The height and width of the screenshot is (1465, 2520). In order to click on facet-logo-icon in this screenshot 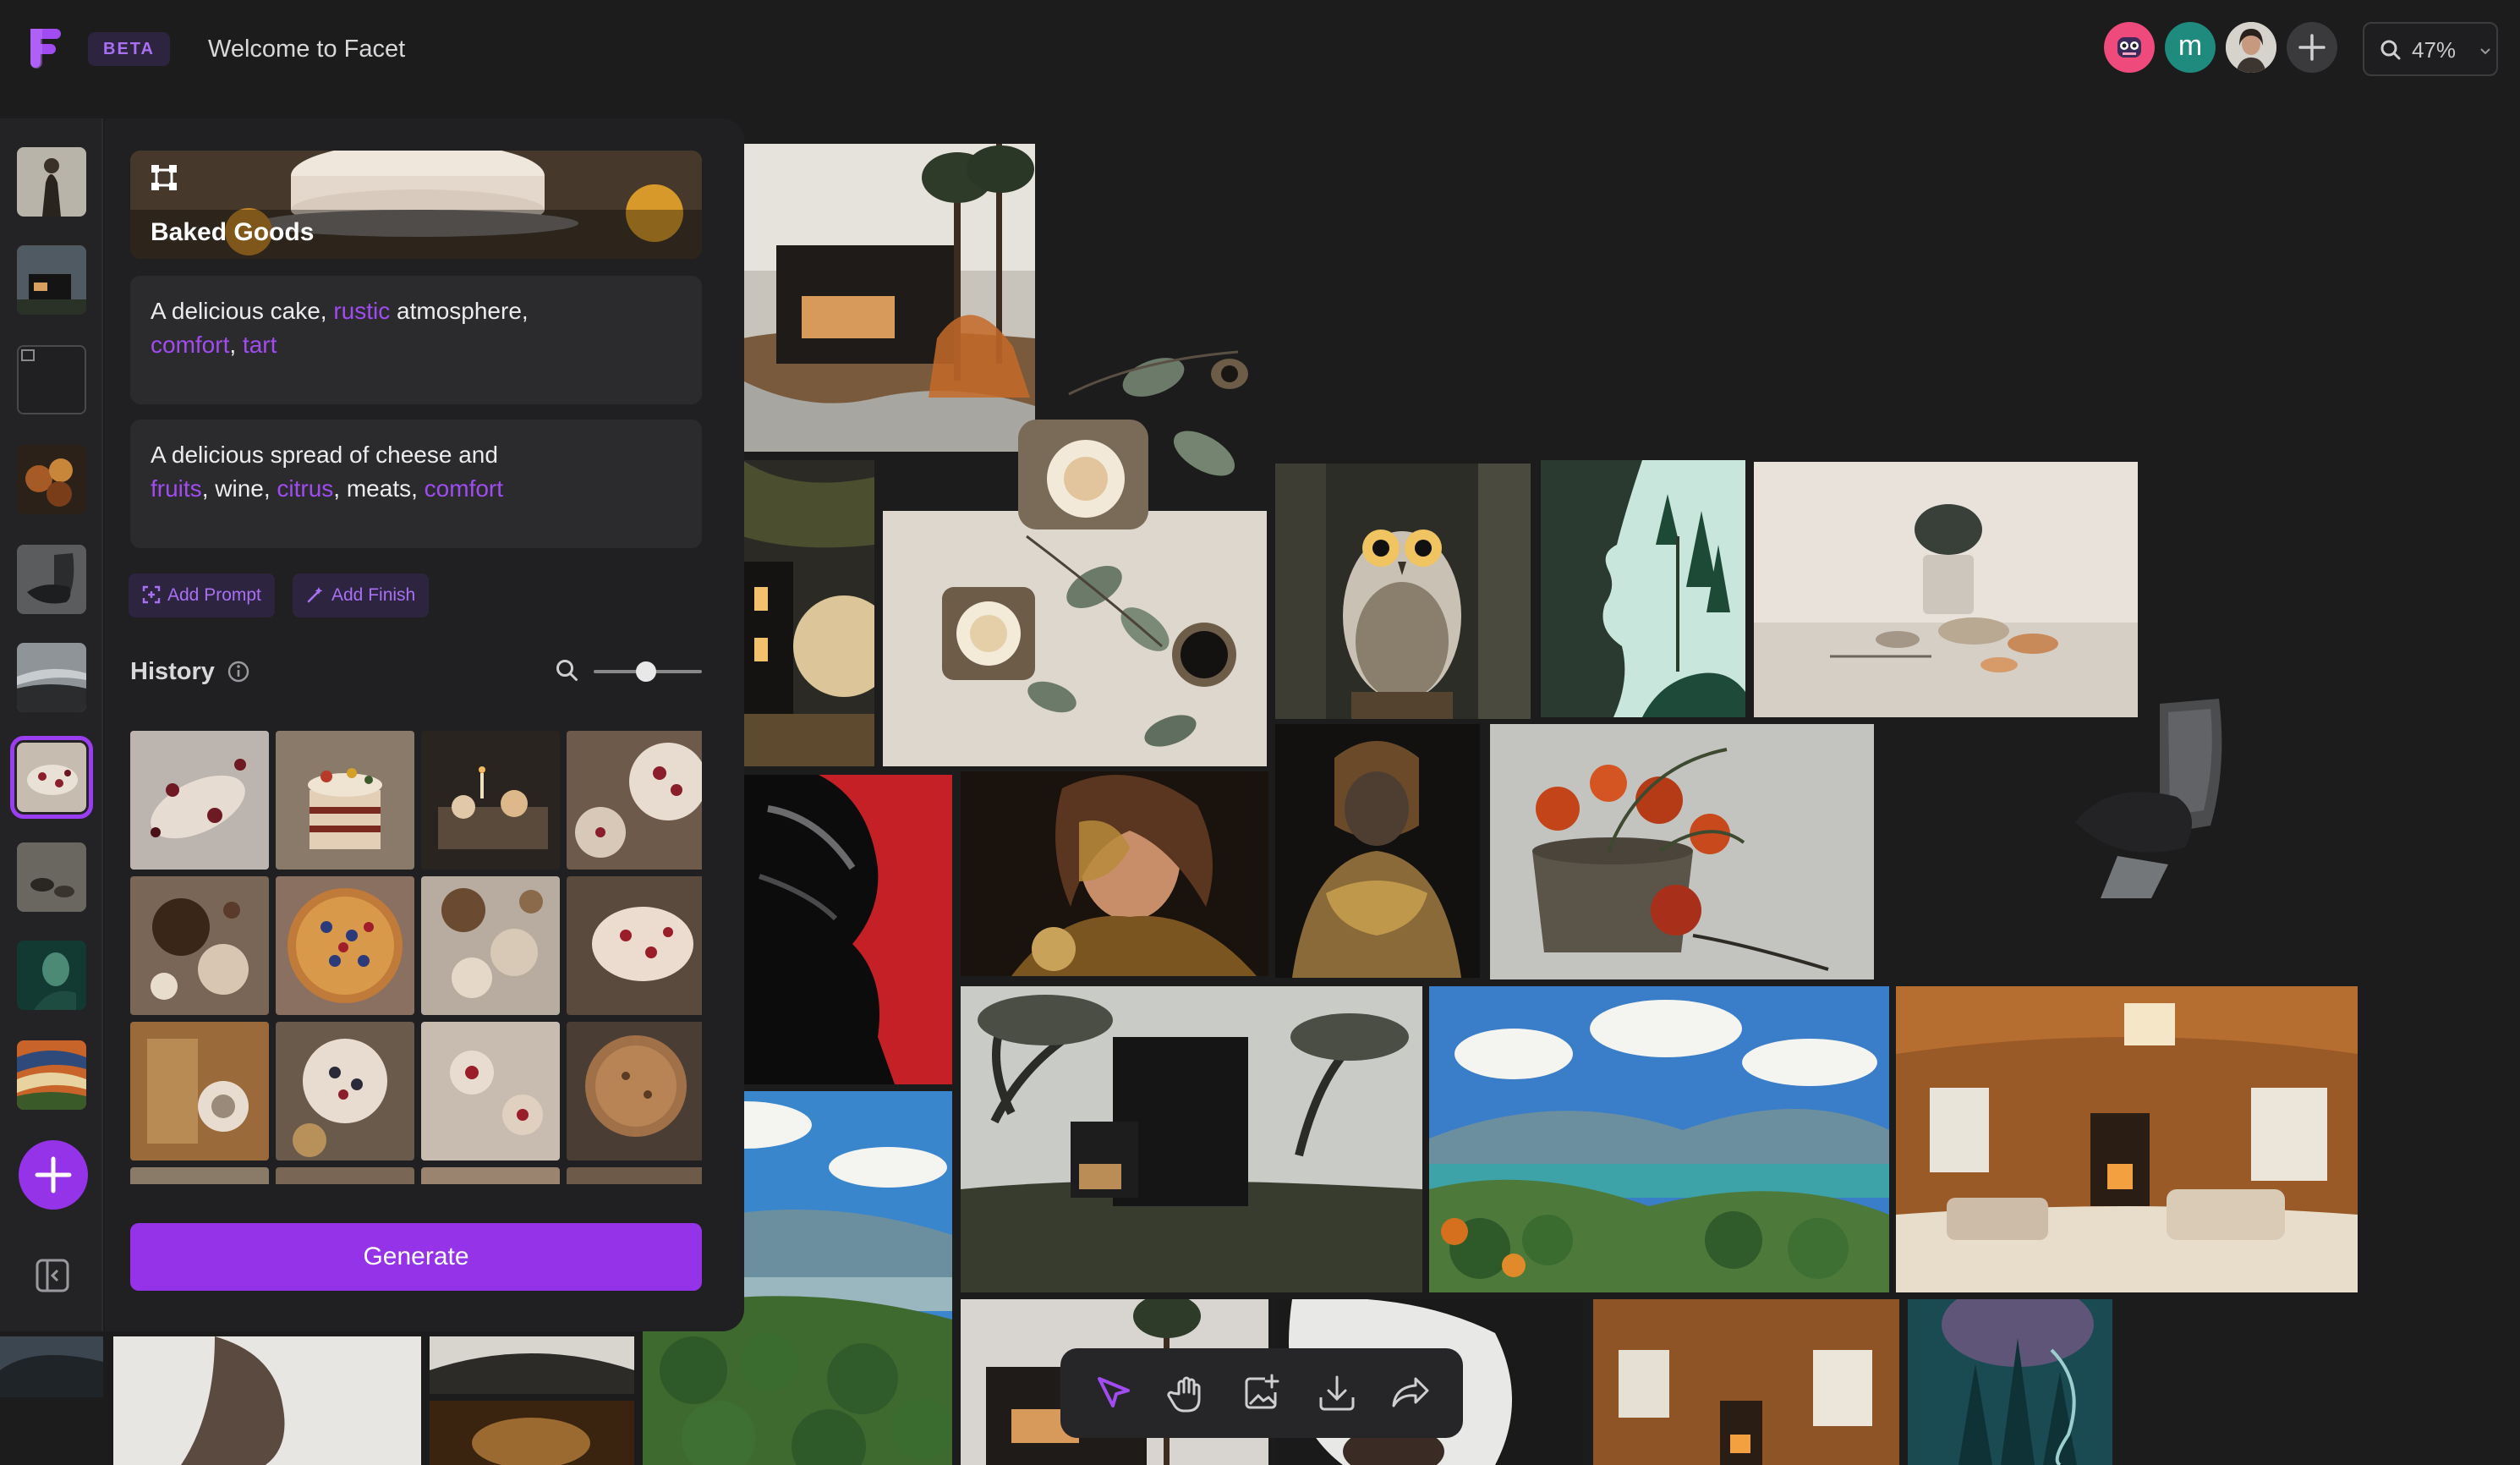, I will do `click(44, 46)`.